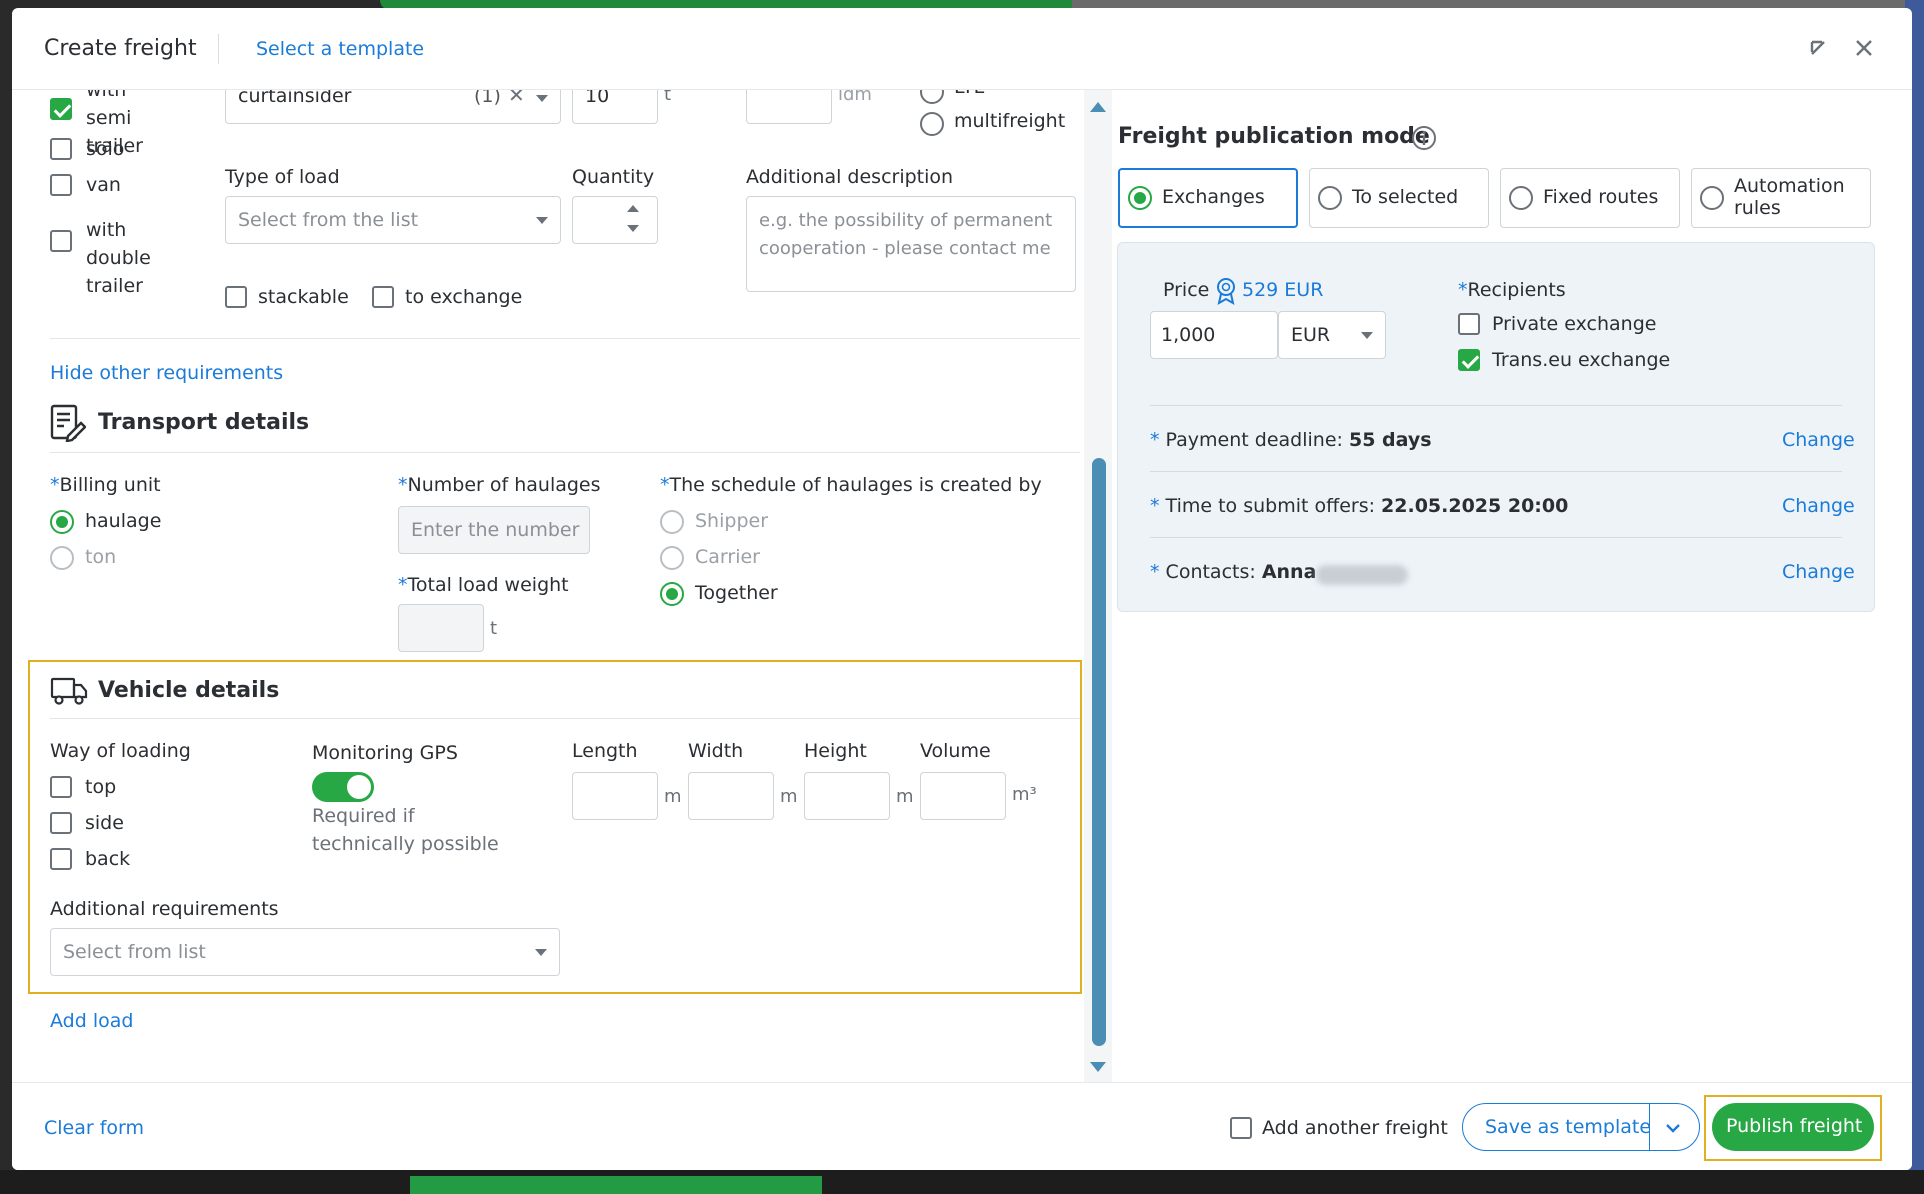  I want to click on body-type-select: curtainsider (1) ✕, so click(393, 107).